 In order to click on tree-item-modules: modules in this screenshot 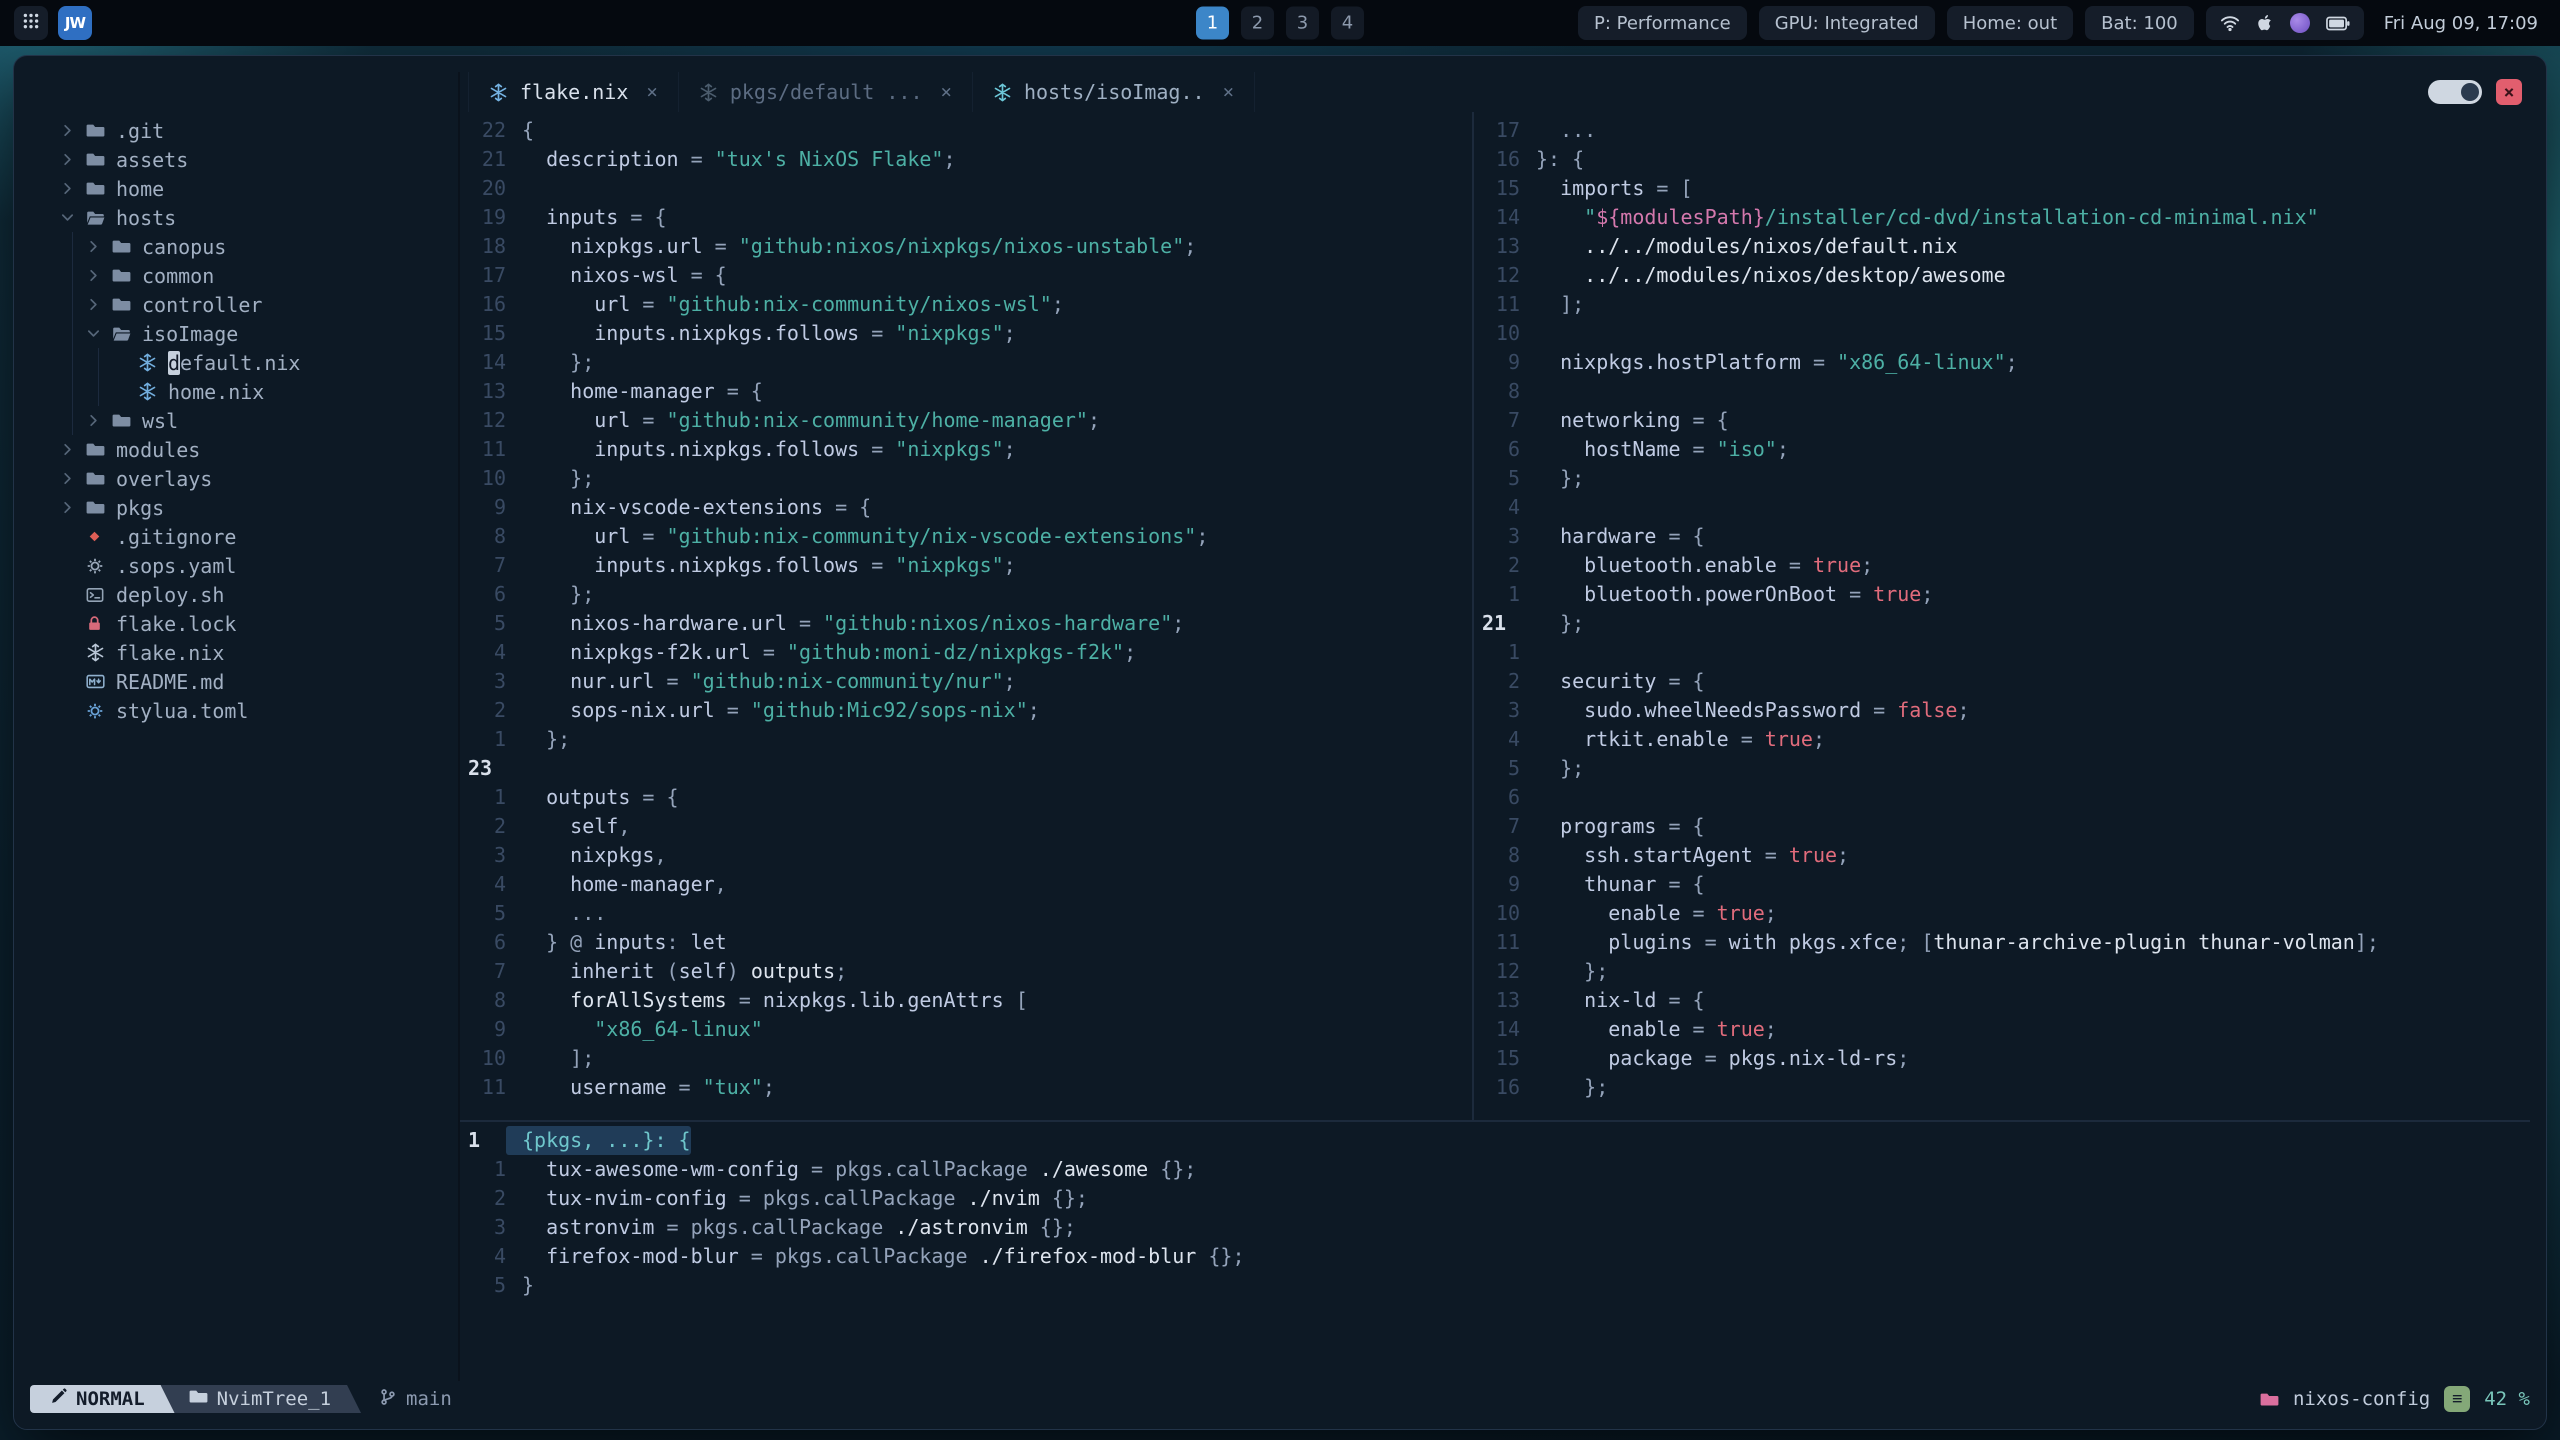, I will do `click(253, 449)`.